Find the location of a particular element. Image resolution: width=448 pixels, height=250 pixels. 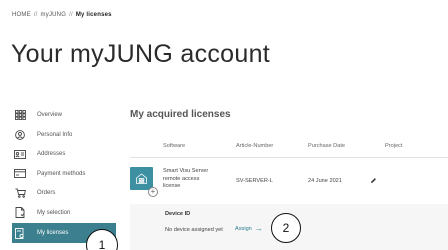

cart-icon is located at coordinates (20, 193).